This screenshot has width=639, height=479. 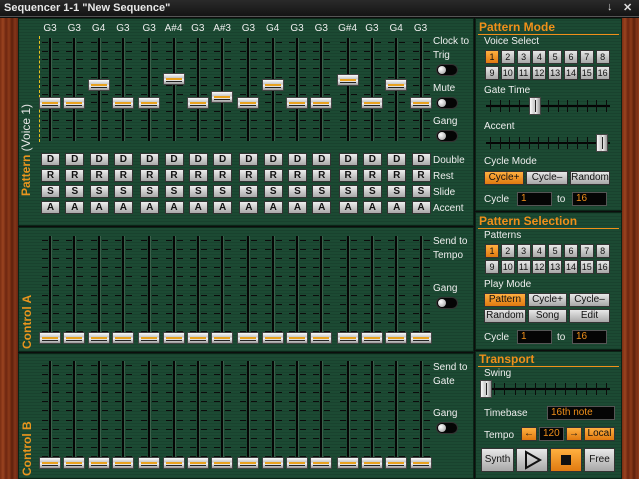 What do you see at coordinates (555, 251) in the screenshot?
I see `pattern-select-button: 5` at bounding box center [555, 251].